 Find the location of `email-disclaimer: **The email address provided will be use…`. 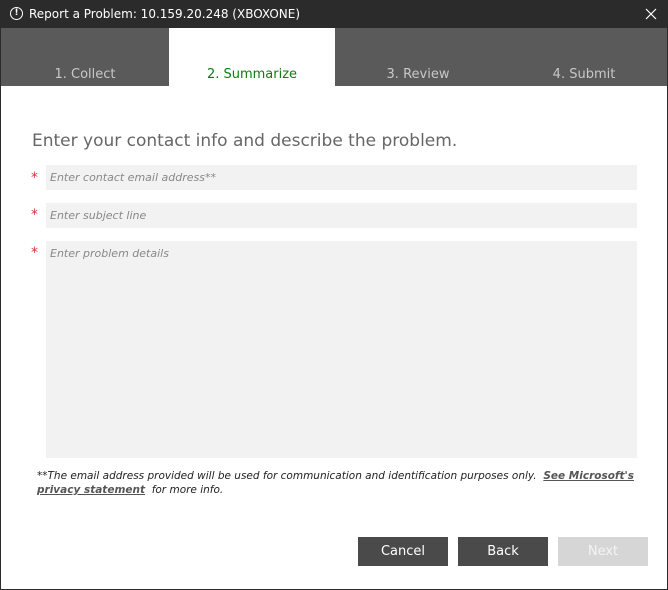

email-disclaimer: **The email address provided will be use… is located at coordinates (337, 483).